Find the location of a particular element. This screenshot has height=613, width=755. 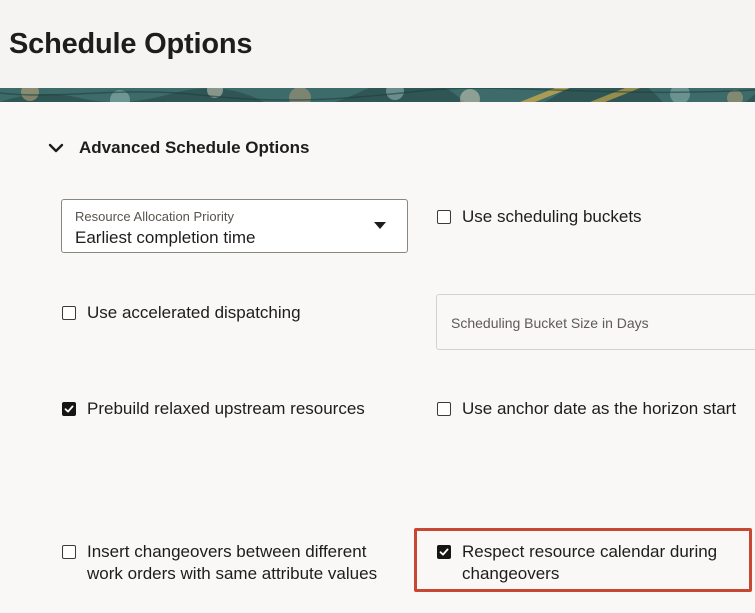

select-value: Earliest completion time is located at coordinates (165, 237).